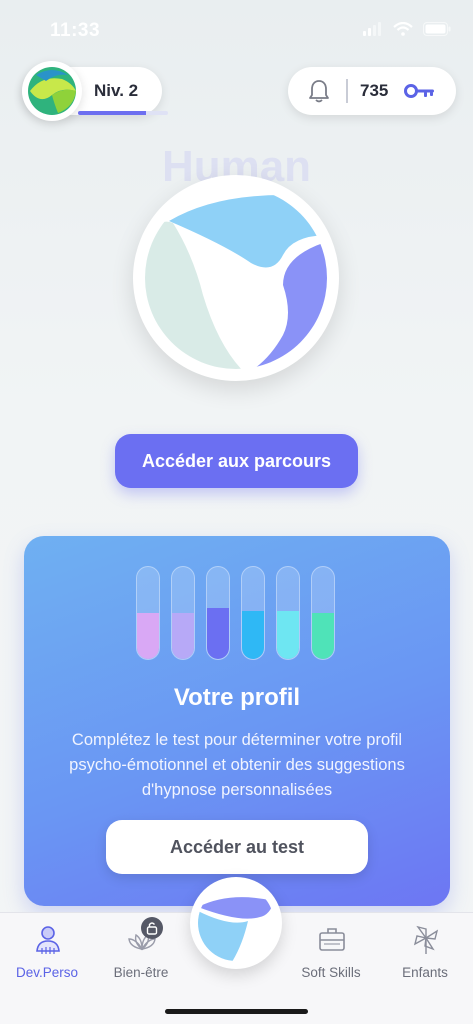 This screenshot has height=1024, width=473. I want to click on tab-label: Soft Skills, so click(331, 972).